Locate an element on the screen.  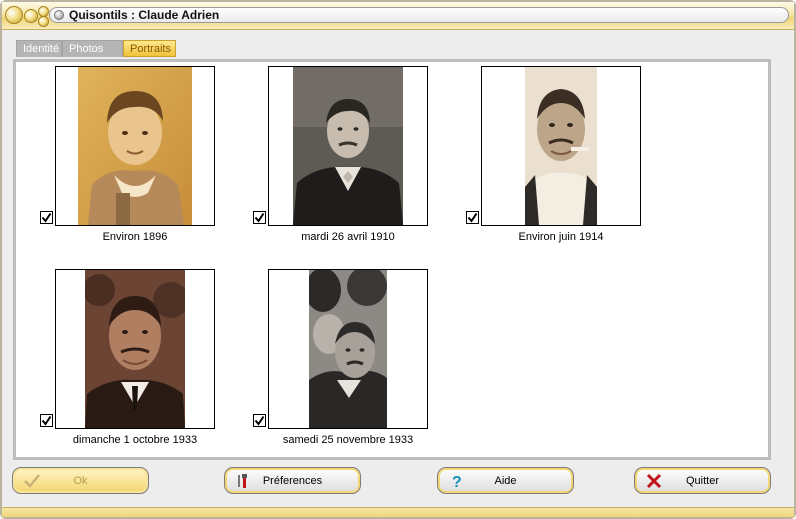
collapse-window-button is located at coordinates (43, 21).